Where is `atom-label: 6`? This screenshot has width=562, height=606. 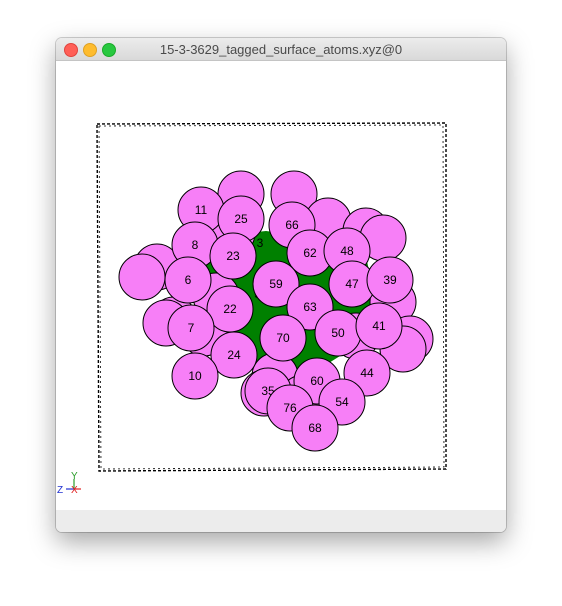 atom-label: 6 is located at coordinates (188, 280).